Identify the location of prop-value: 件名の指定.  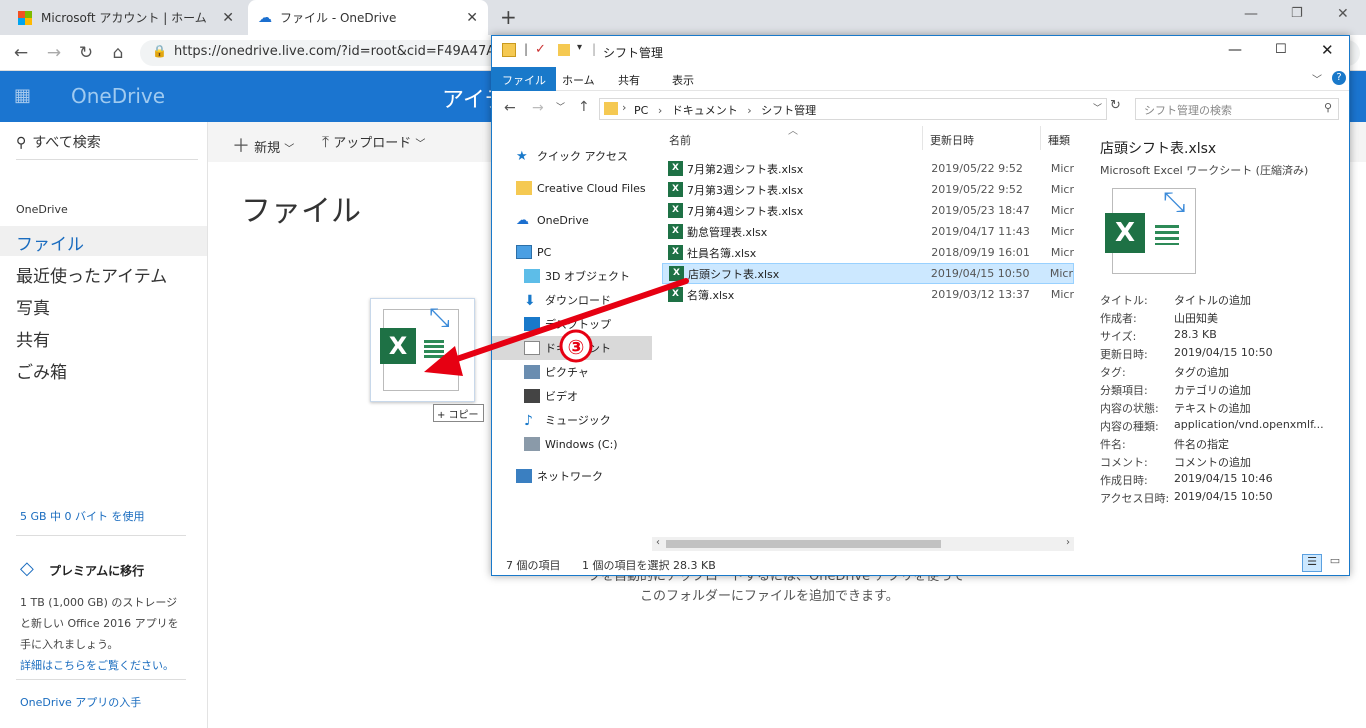
(1201, 444).